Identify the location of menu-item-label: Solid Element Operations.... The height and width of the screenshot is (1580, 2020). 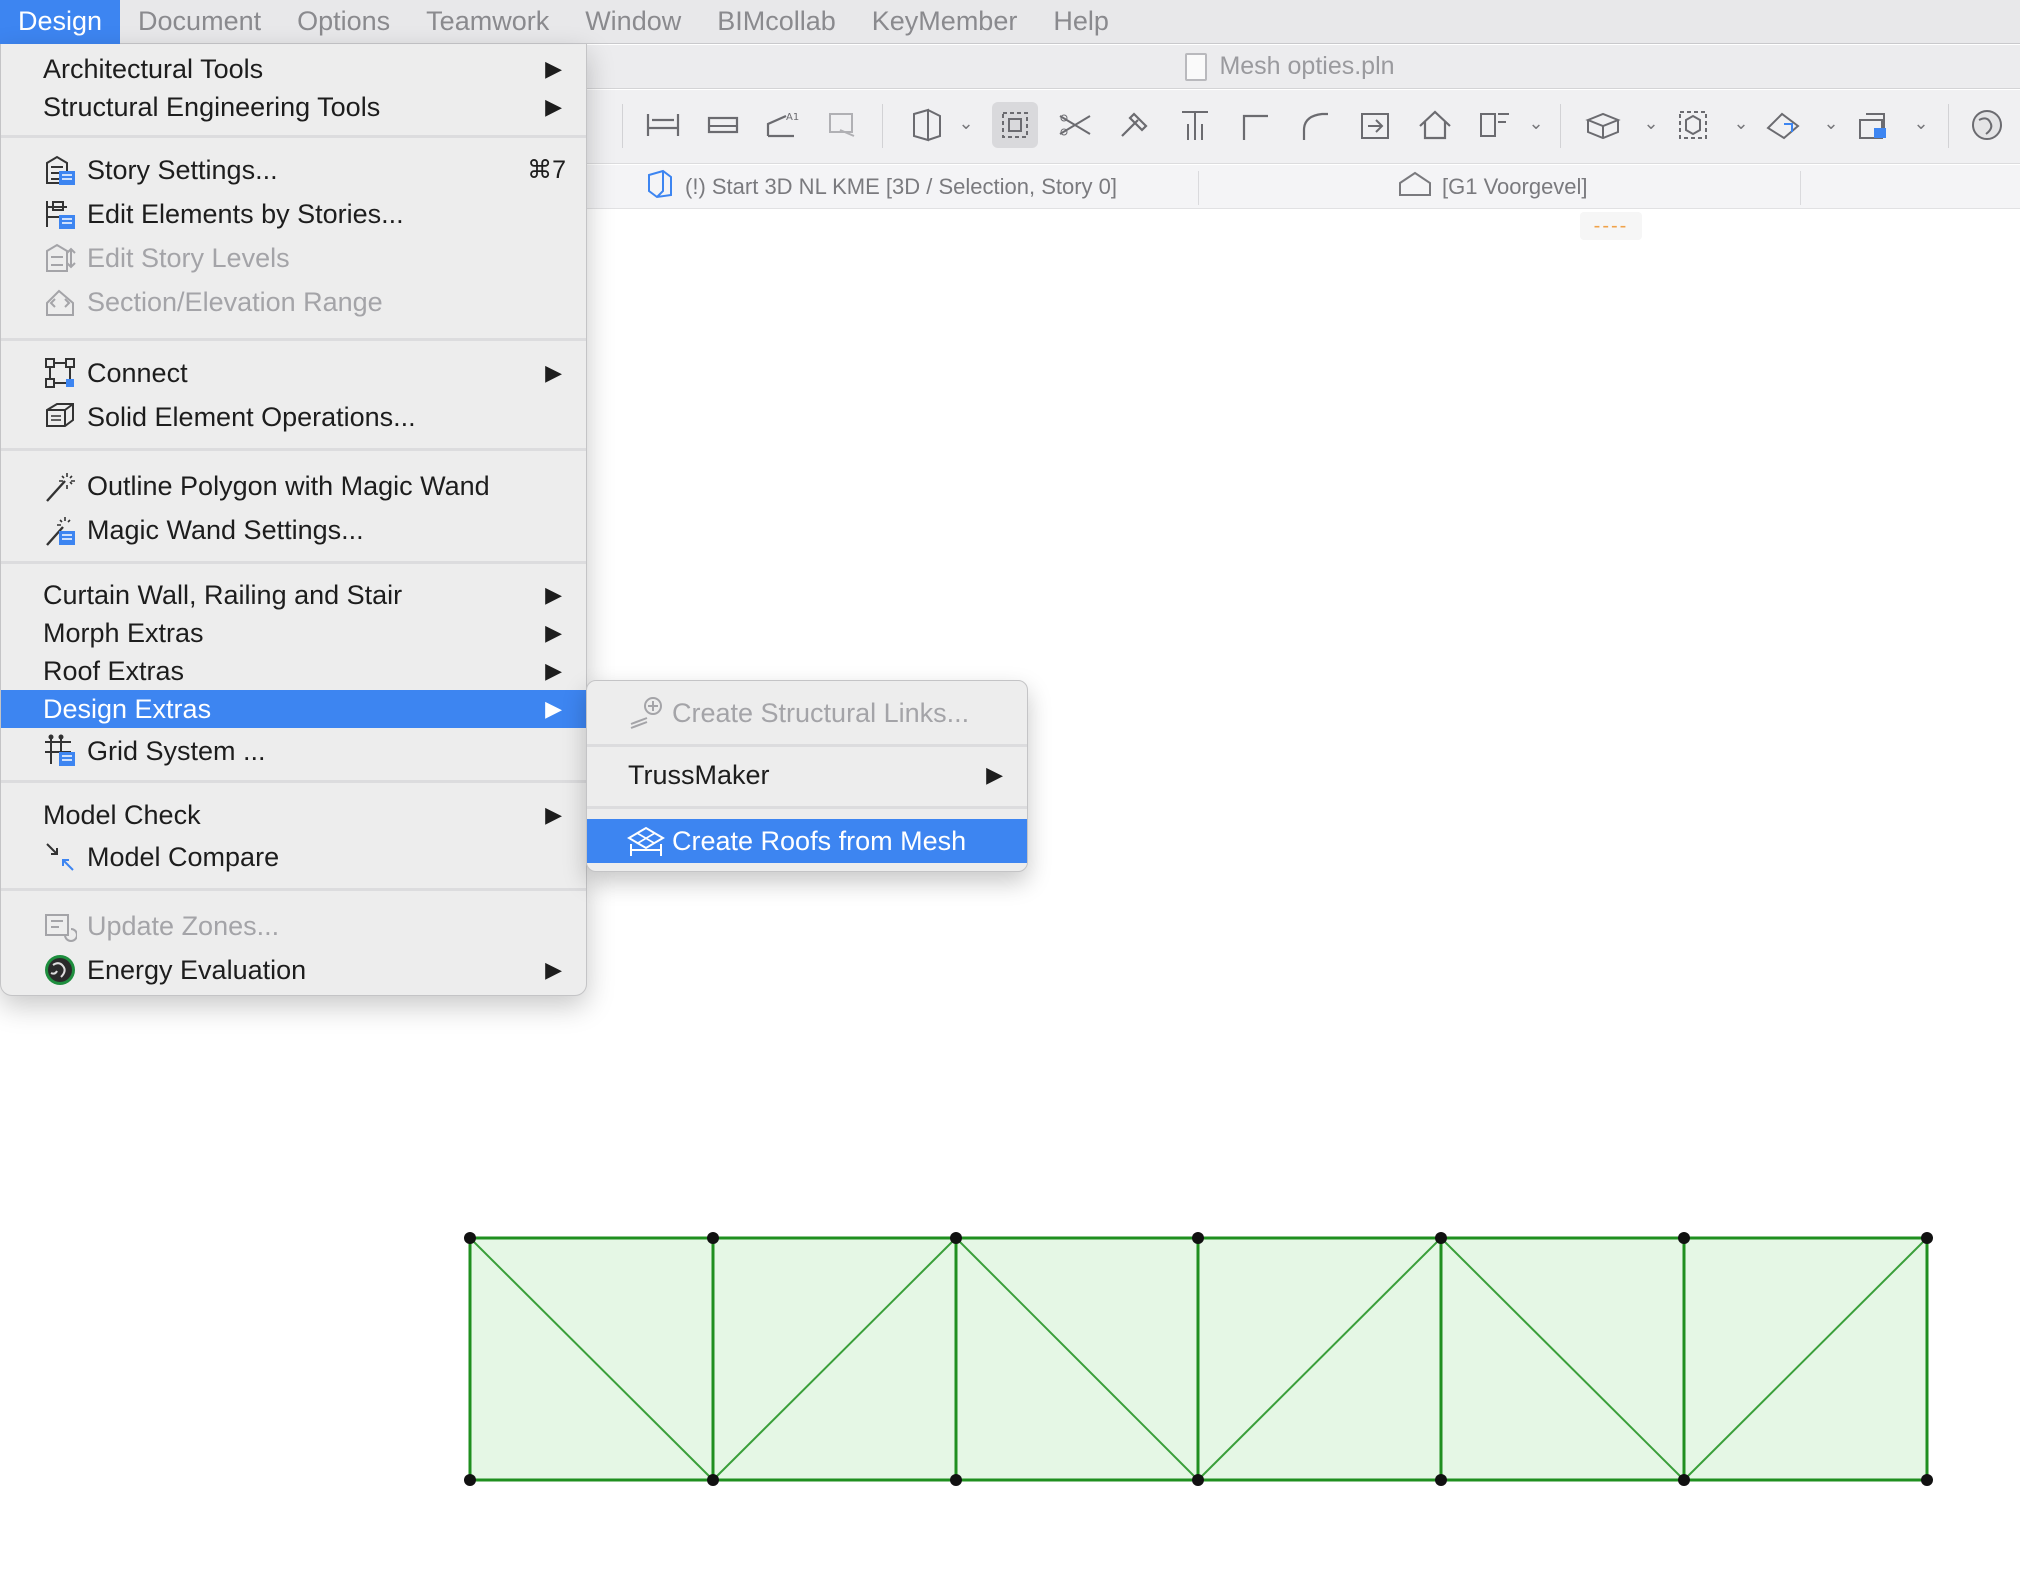
(251, 416).